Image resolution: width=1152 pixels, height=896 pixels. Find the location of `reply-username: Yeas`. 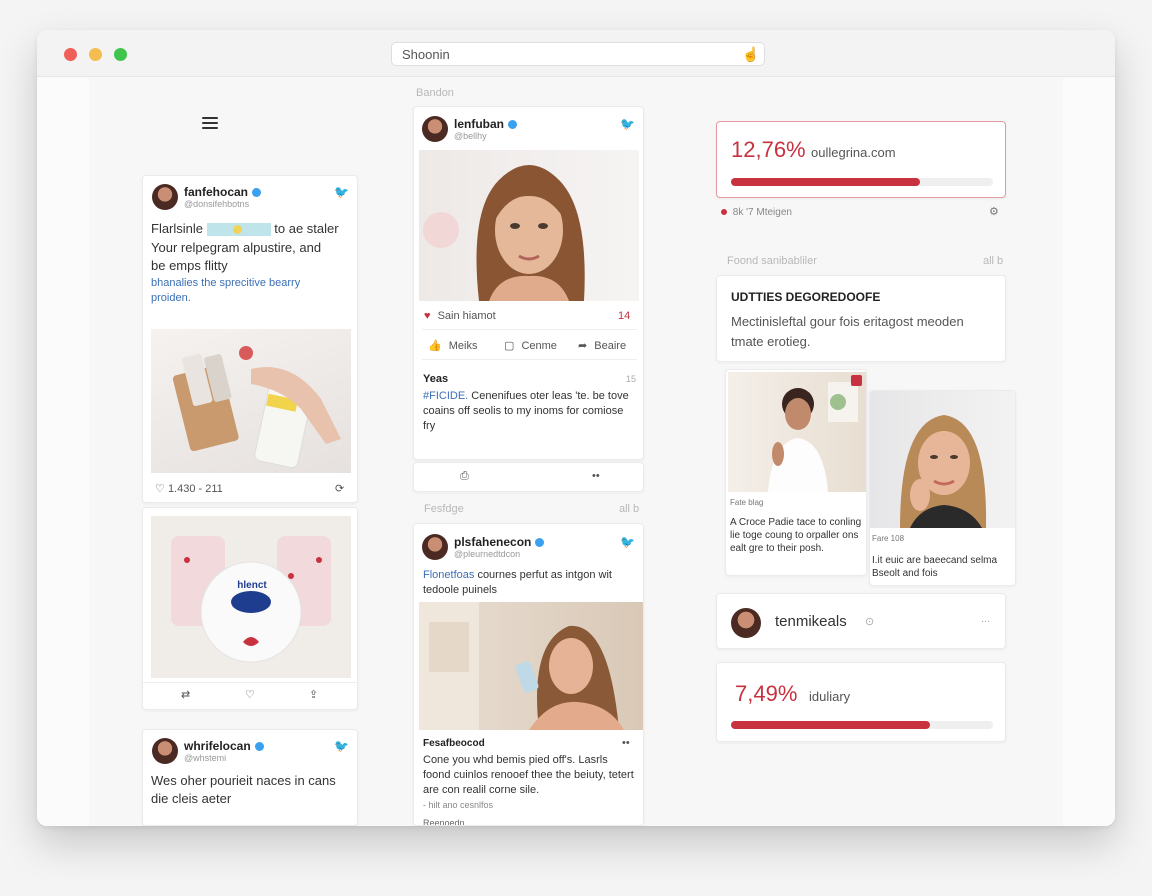

reply-username: Yeas is located at coordinates (436, 379).